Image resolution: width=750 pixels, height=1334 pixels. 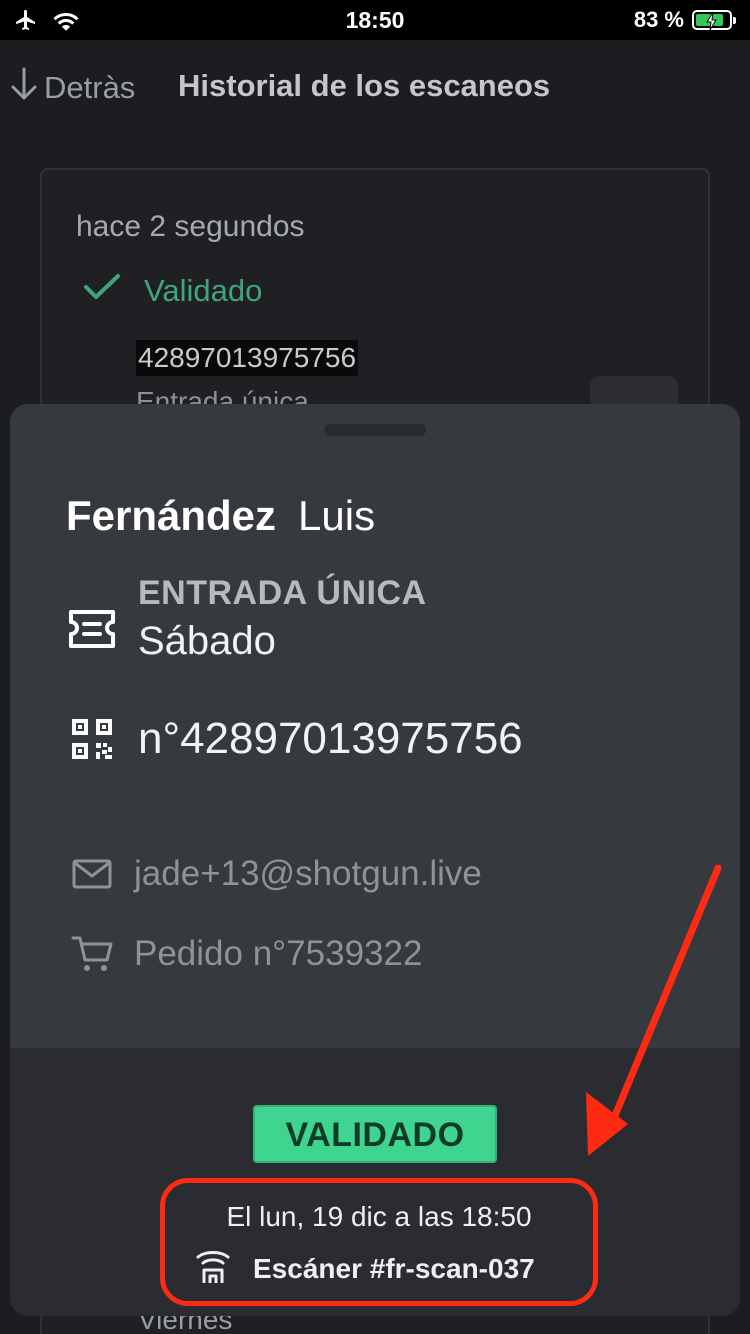 I want to click on attendee-last-name: Fernández, so click(x=171, y=515).